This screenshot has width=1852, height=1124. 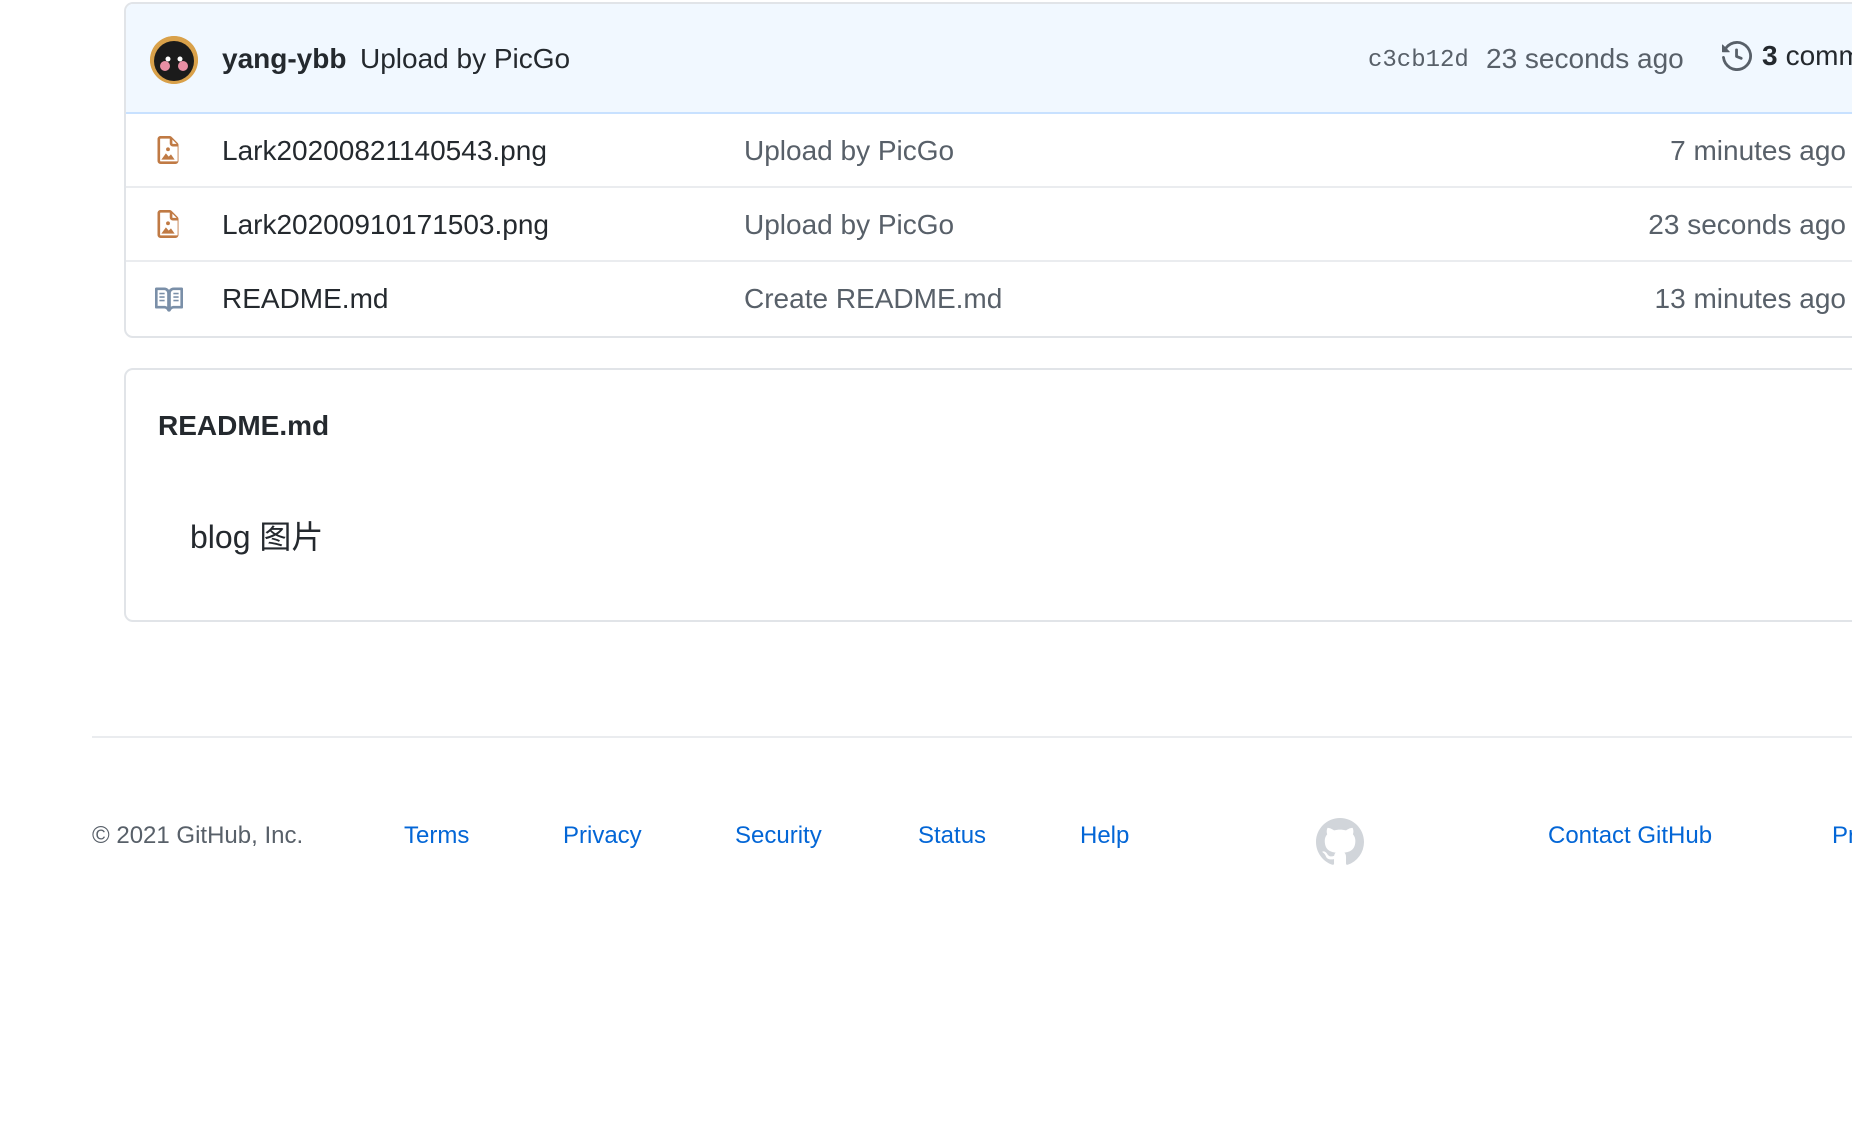 What do you see at coordinates (1340, 842) in the screenshot?
I see `github-logo-icon` at bounding box center [1340, 842].